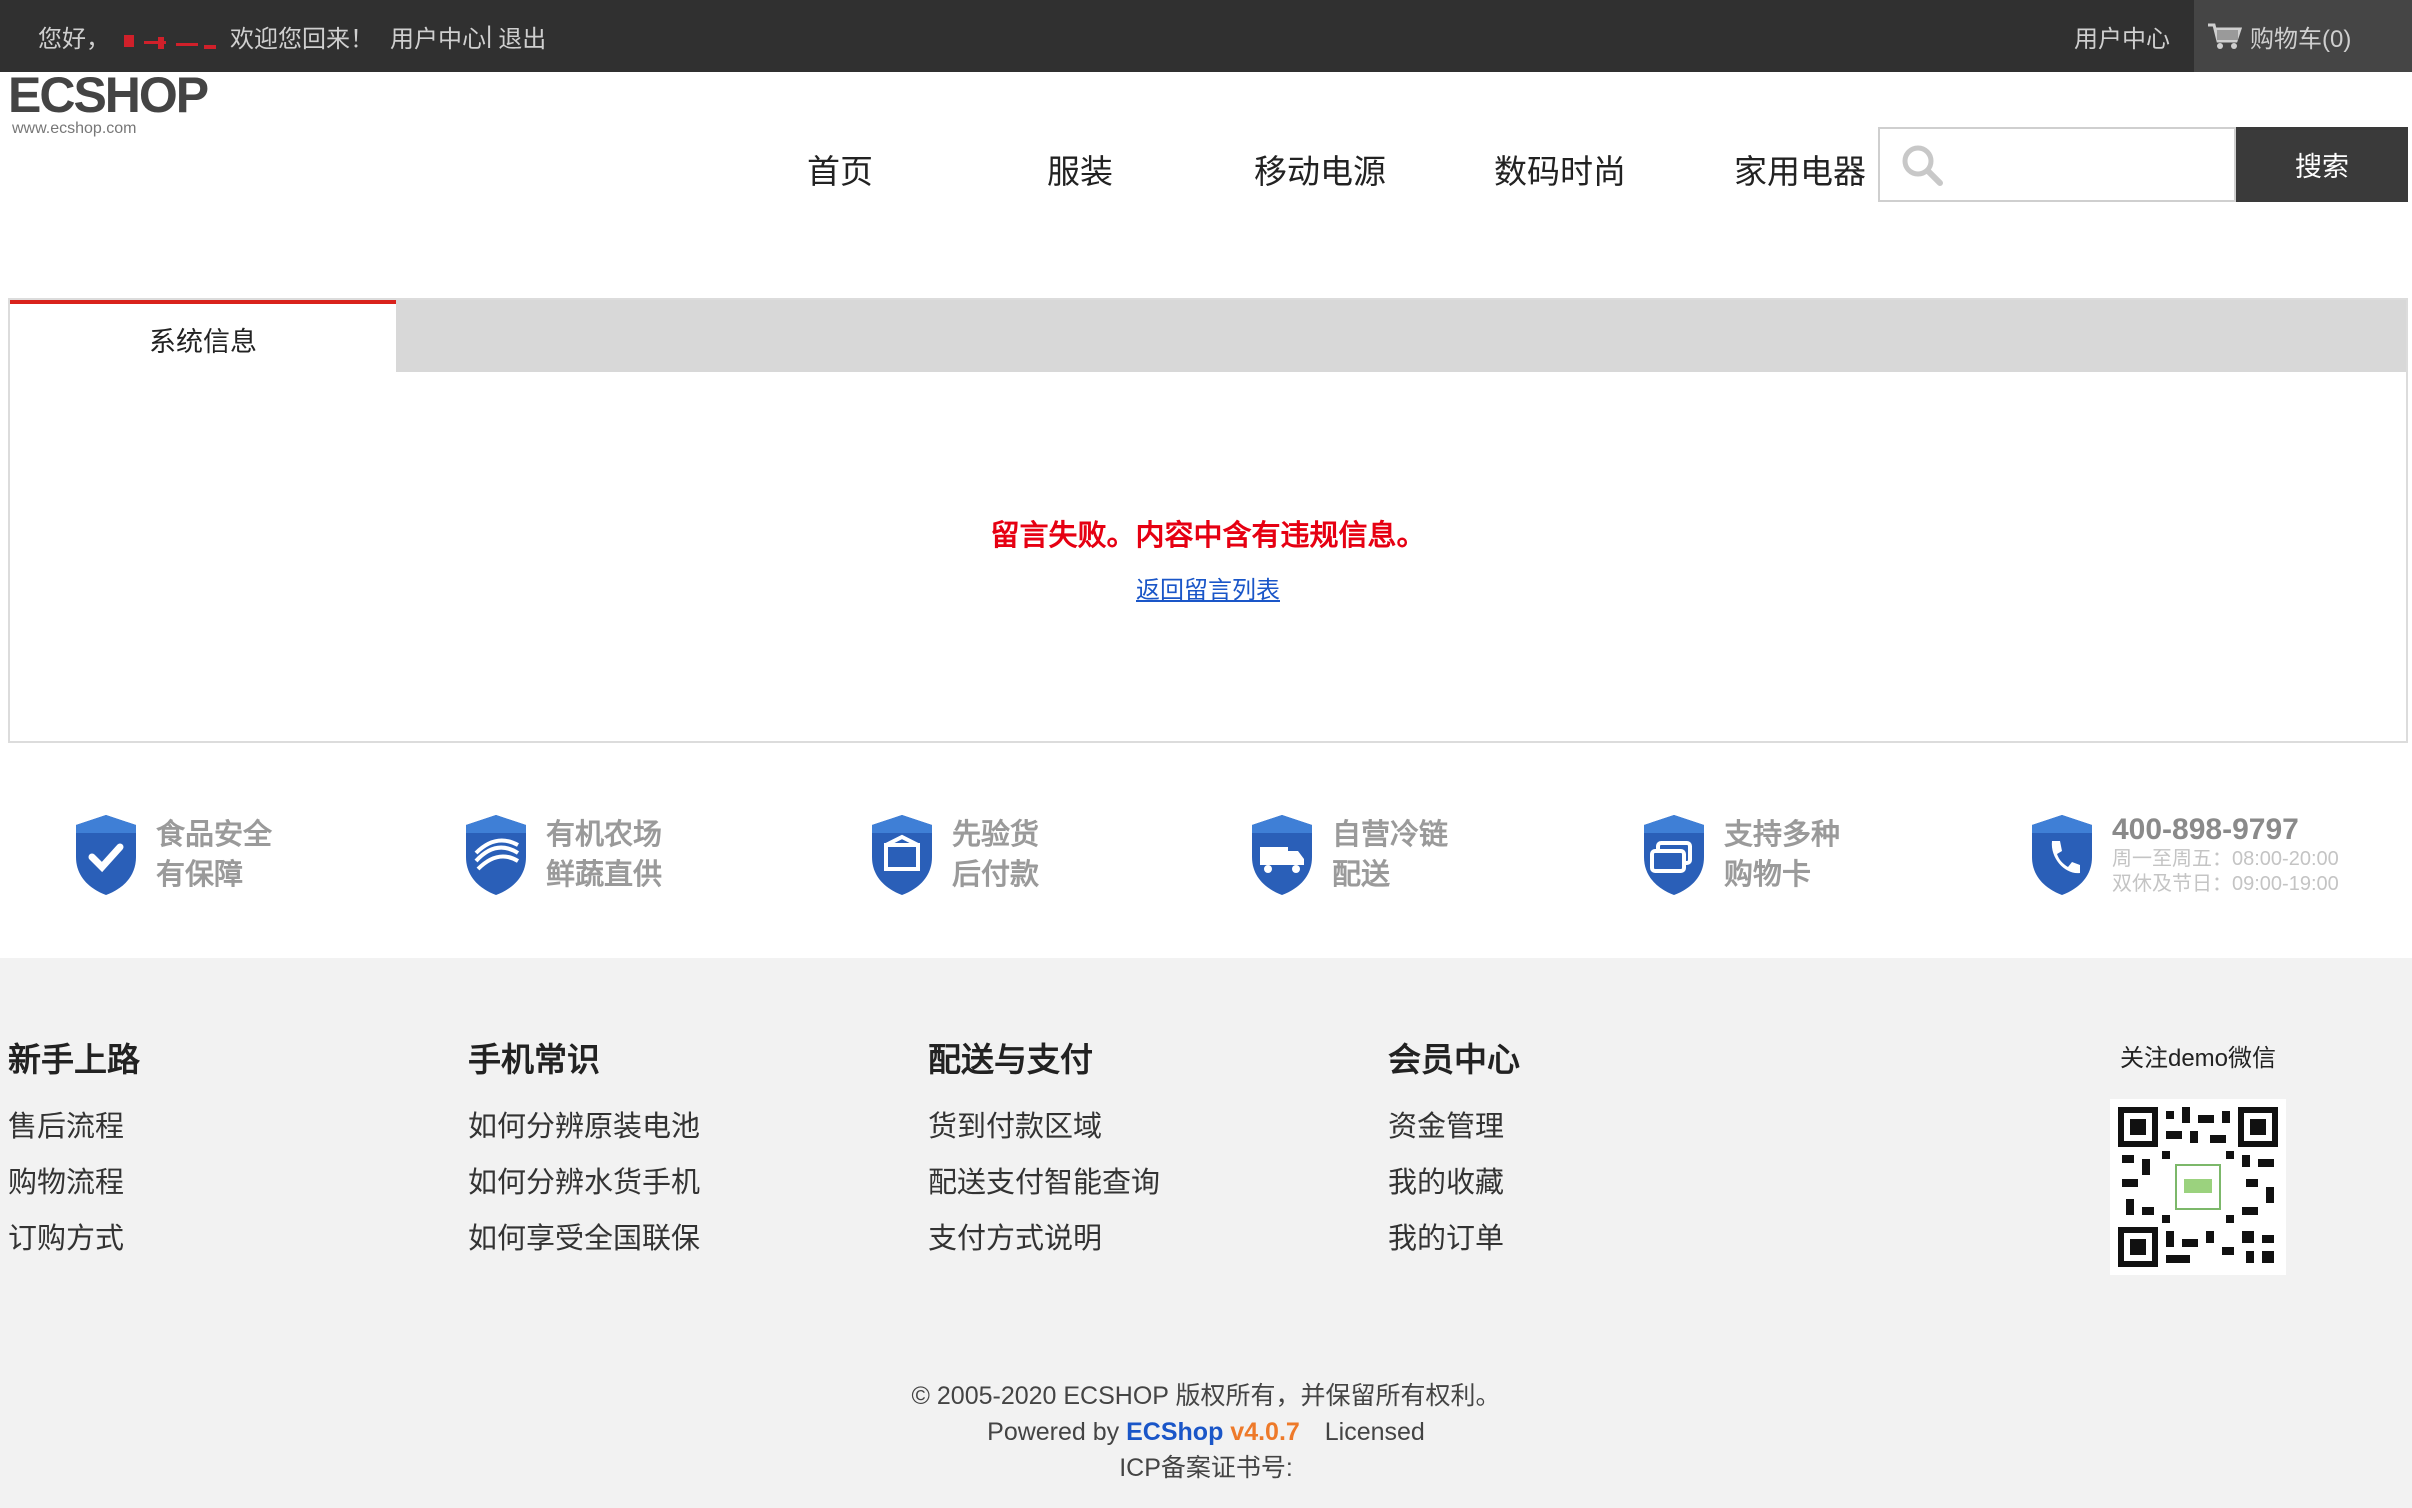 The image size is (2412, 1508). Describe the element at coordinates (74, 1183) in the screenshot. I see `footer-link: 购物流程` at that location.